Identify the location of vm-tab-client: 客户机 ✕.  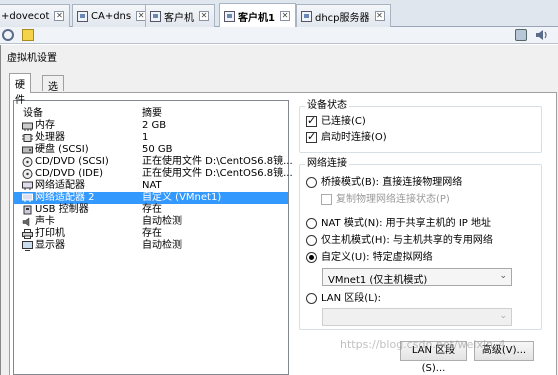
(180, 15).